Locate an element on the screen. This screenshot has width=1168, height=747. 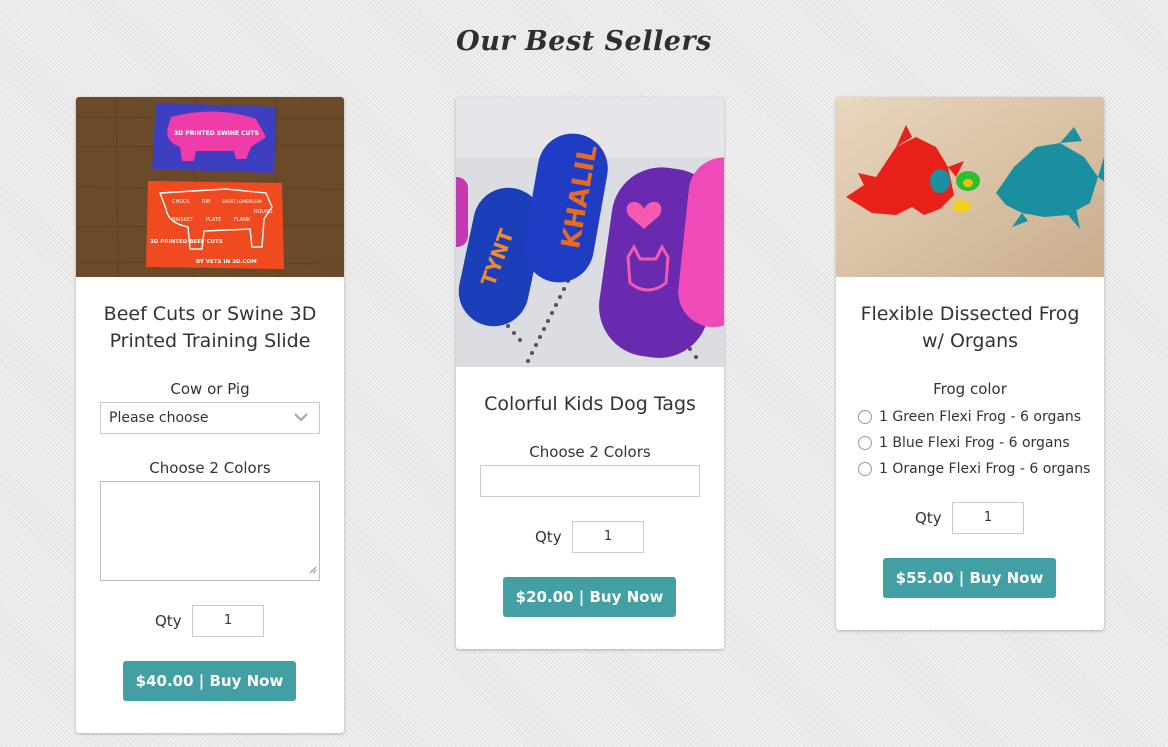
frog-color-label: Frog color is located at coordinates (970, 389).